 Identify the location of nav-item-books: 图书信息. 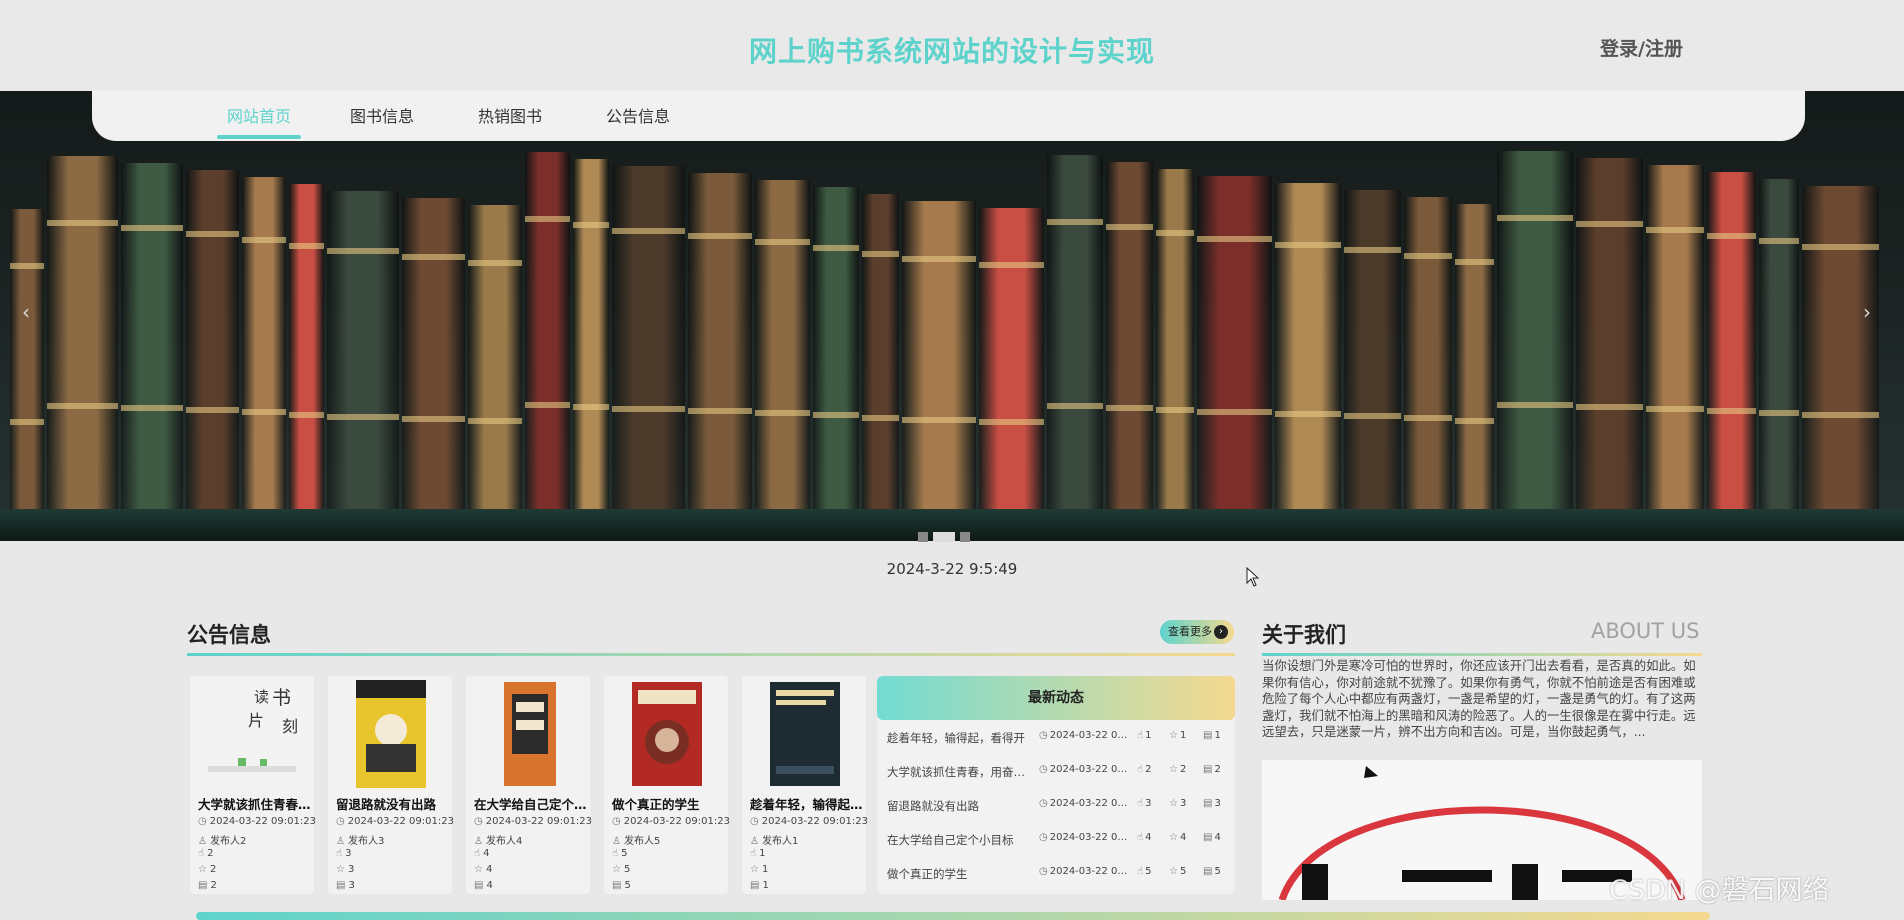
(382, 115).